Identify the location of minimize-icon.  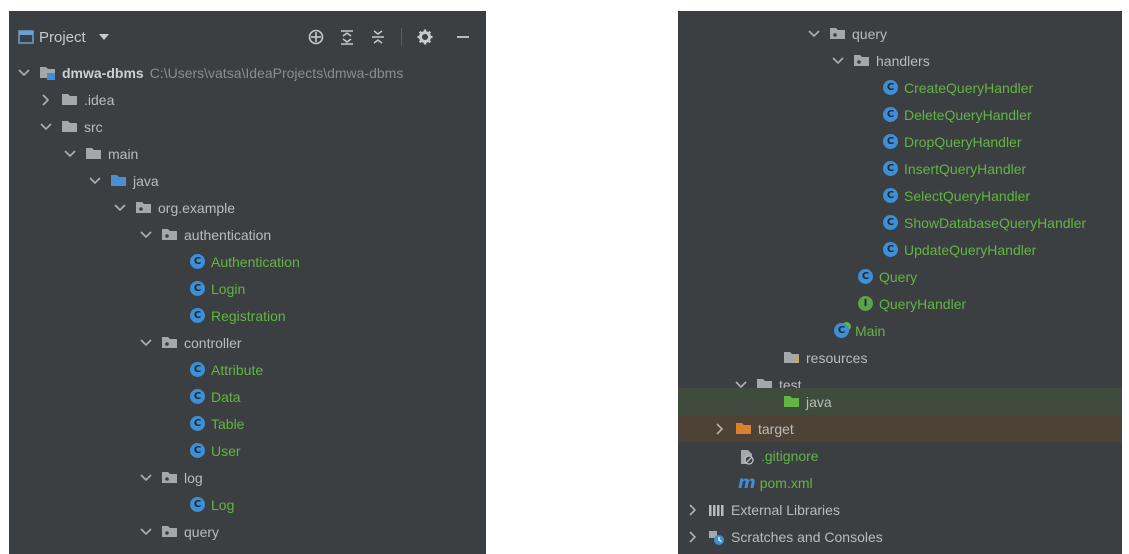
(463, 37).